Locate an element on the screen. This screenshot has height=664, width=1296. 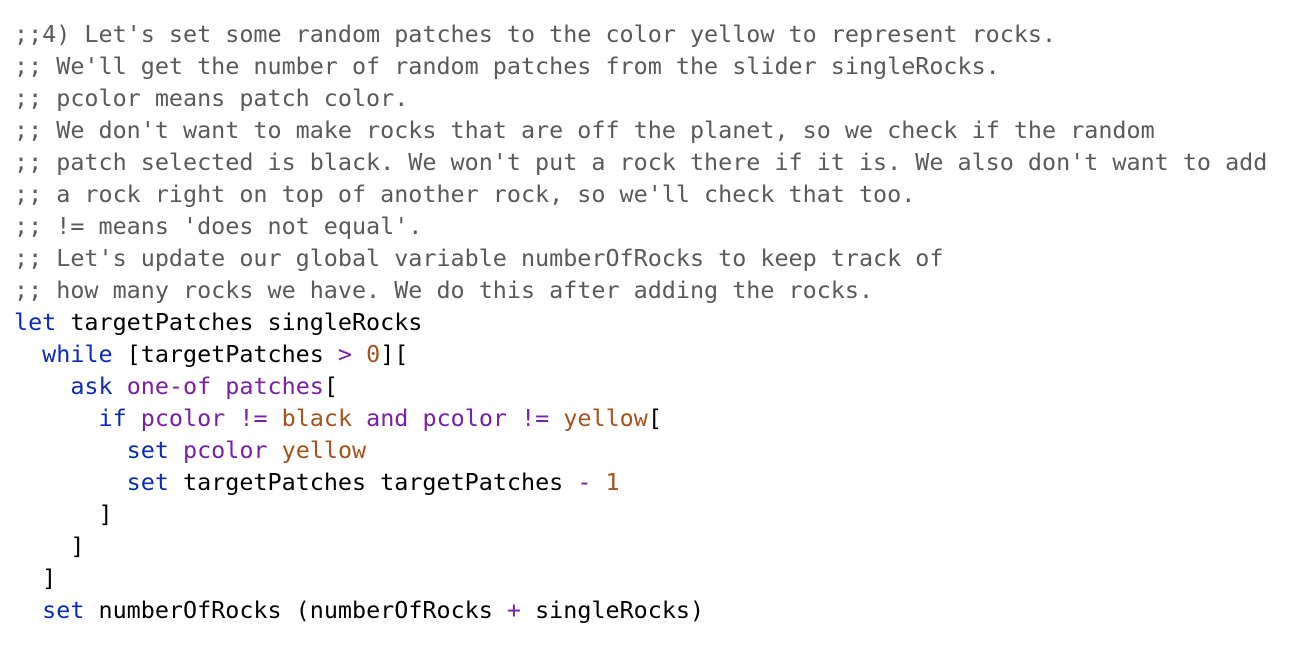
code-line: ;; pcolor means patch color. is located at coordinates (649, 98).